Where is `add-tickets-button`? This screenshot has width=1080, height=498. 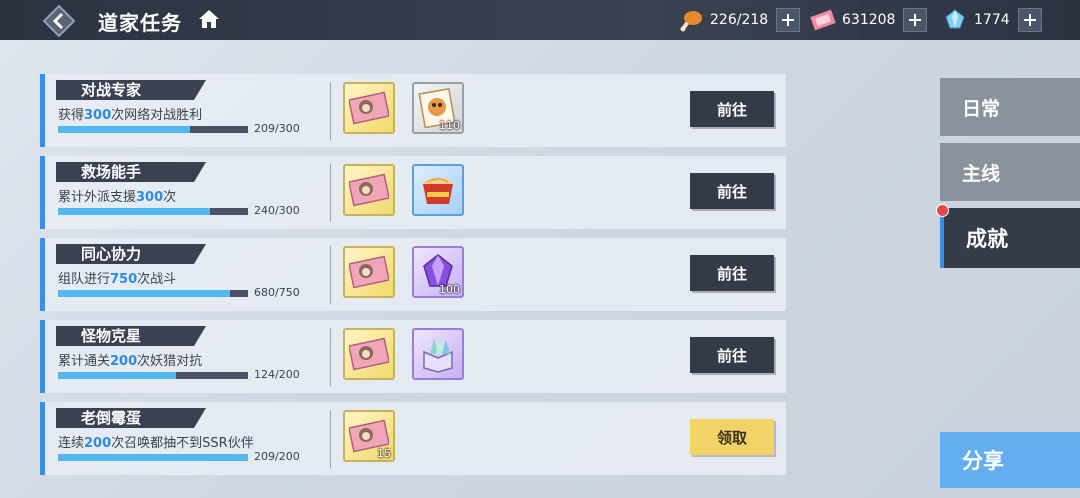
add-tickets-button is located at coordinates (915, 20).